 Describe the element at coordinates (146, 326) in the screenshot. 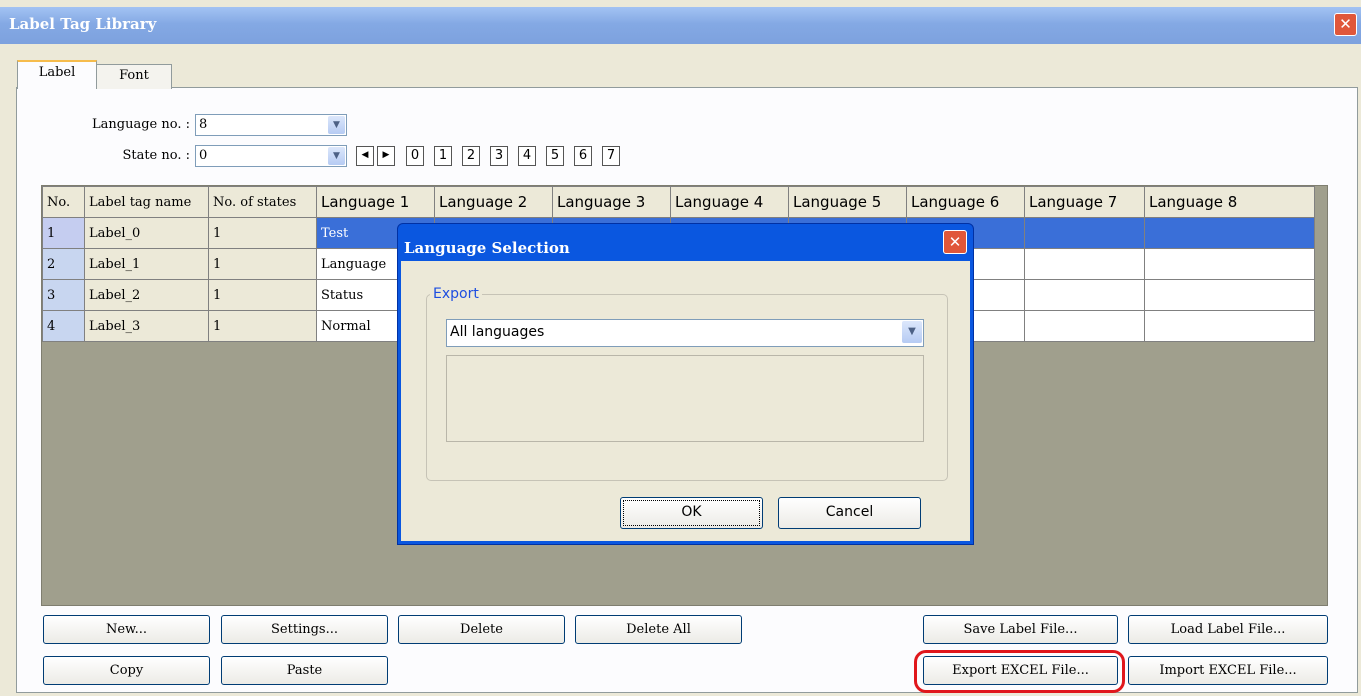

I see `label-tag-name-cell: Label_3` at that location.